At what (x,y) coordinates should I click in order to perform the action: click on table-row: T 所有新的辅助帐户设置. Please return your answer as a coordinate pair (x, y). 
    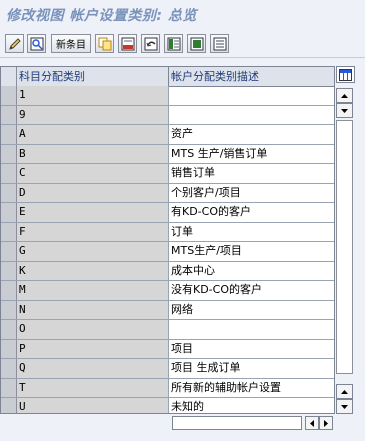
    Looking at the image, I should click on (167, 388).